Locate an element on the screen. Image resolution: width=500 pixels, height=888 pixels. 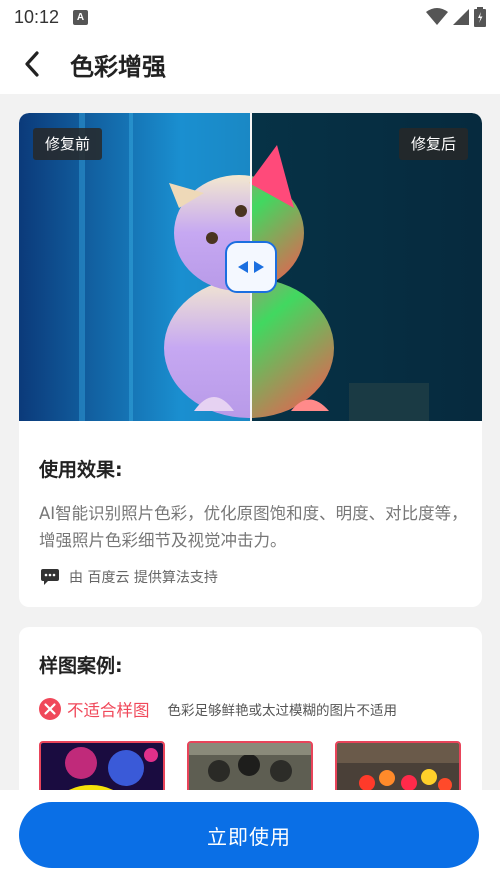
status-time: 10:12 is located at coordinates (37, 16).